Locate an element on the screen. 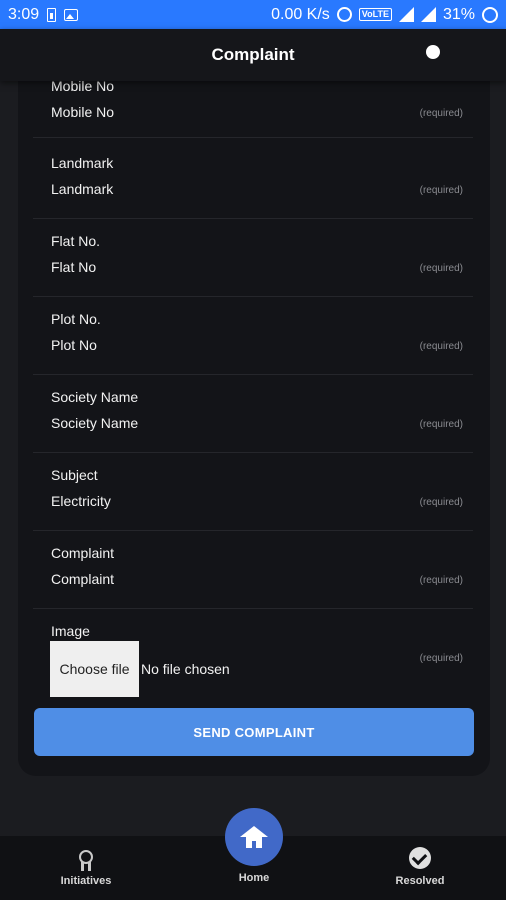 The width and height of the screenshot is (506, 900). flat-no-field: Flat No. Flat No (required) is located at coordinates (253, 265).